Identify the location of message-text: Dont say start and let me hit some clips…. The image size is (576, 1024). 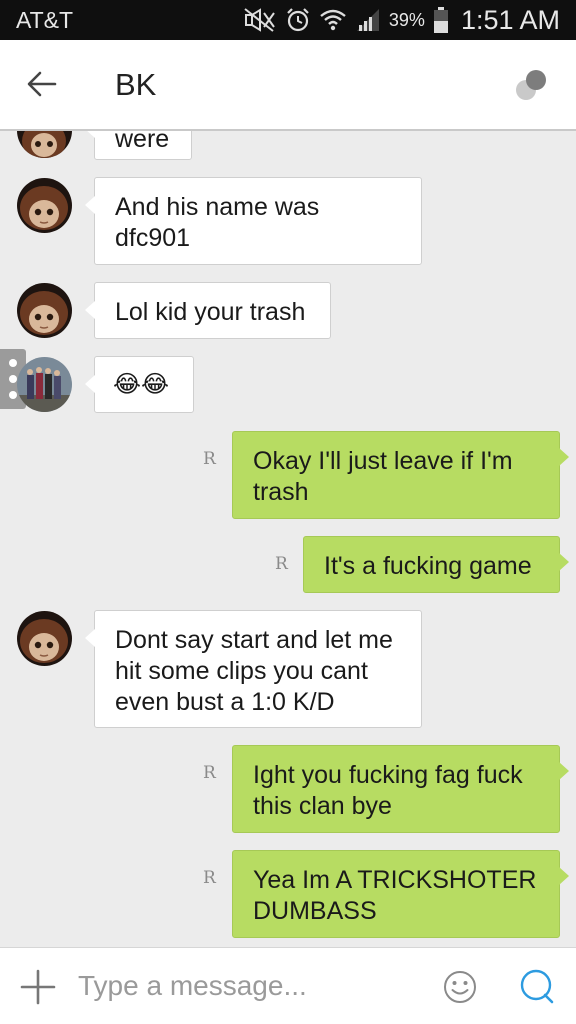
(254, 671).